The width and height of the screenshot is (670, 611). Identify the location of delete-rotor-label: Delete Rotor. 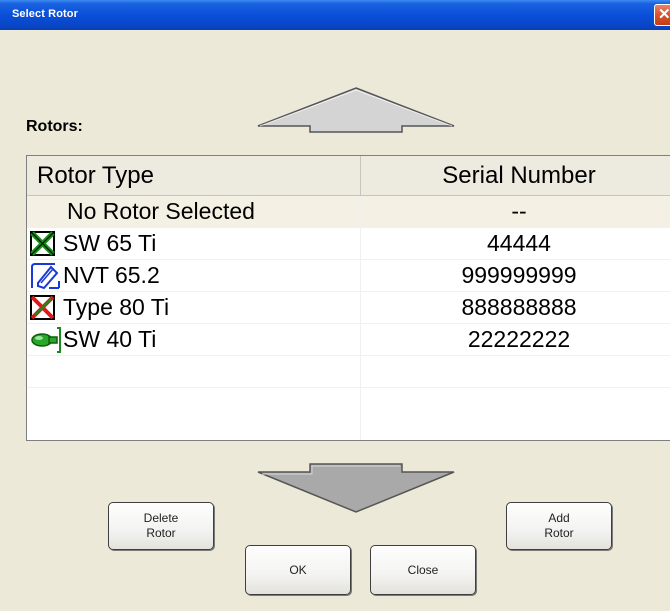
(161, 525).